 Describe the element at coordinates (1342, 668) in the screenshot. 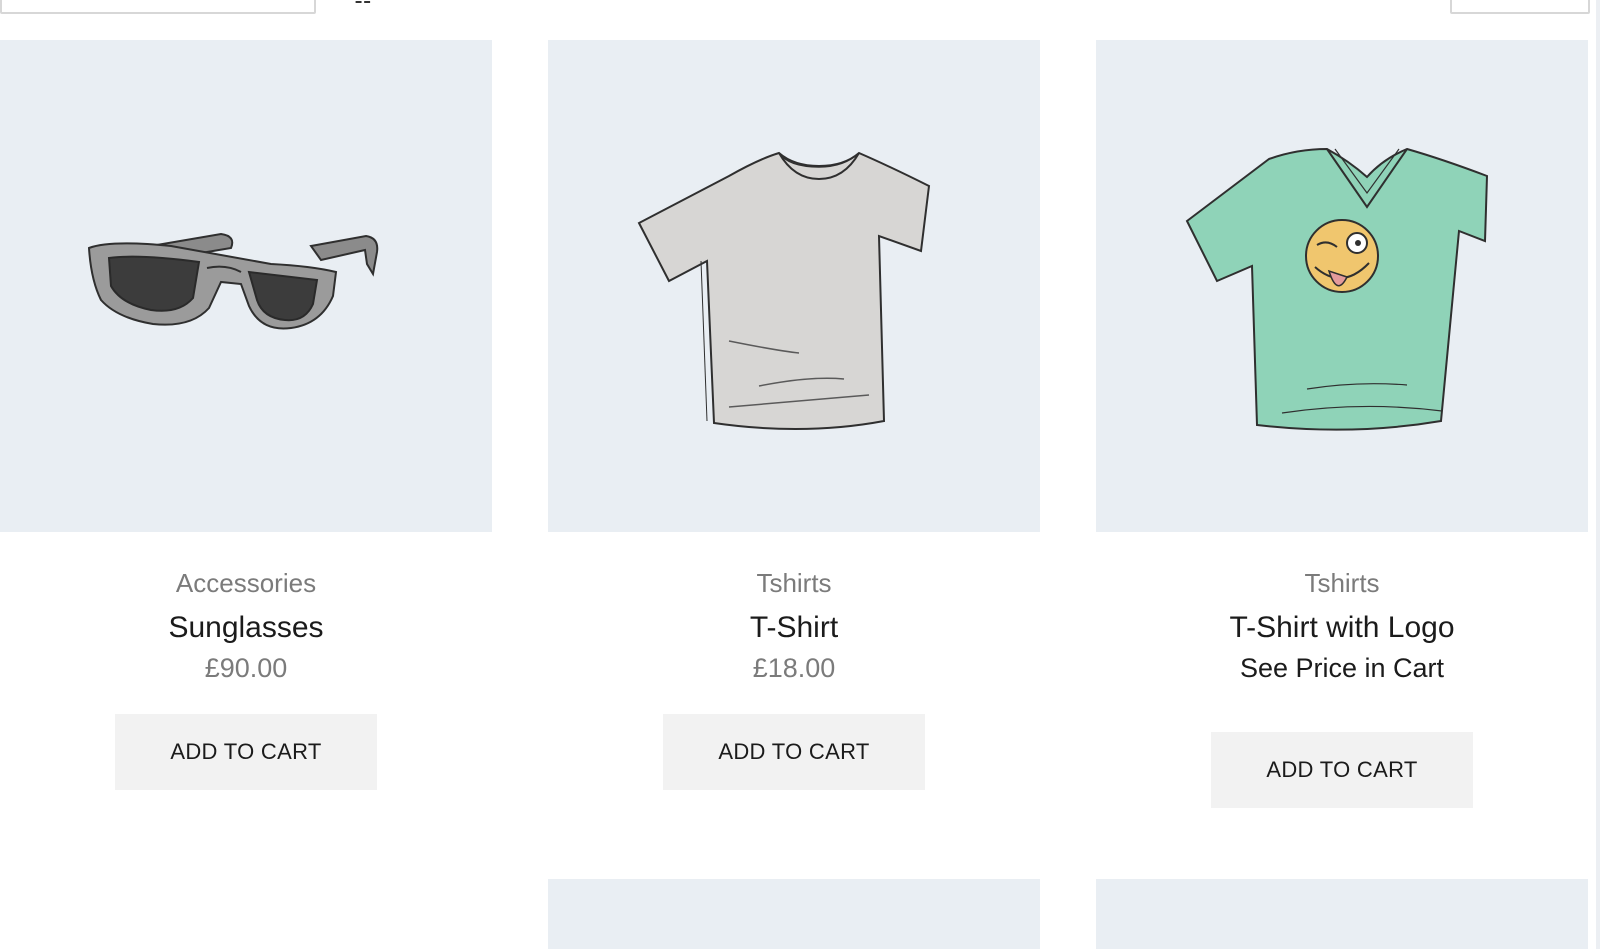

I see `product-price: See Price in Cart` at that location.